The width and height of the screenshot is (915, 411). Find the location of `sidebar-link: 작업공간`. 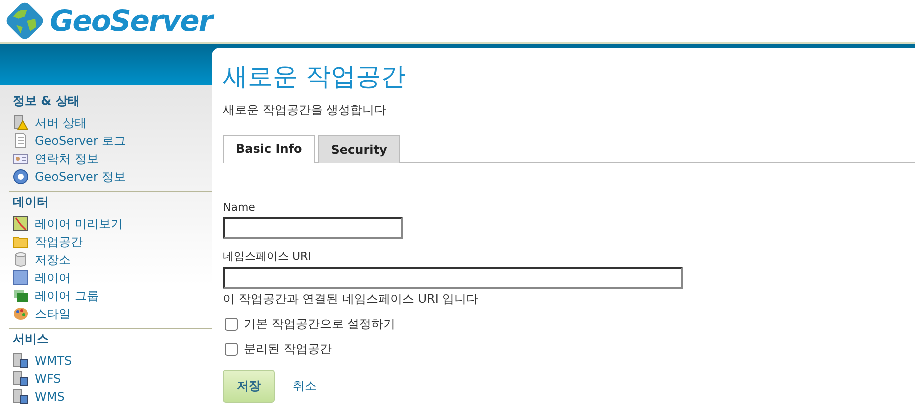

sidebar-link: 작업공간 is located at coordinates (112, 242).